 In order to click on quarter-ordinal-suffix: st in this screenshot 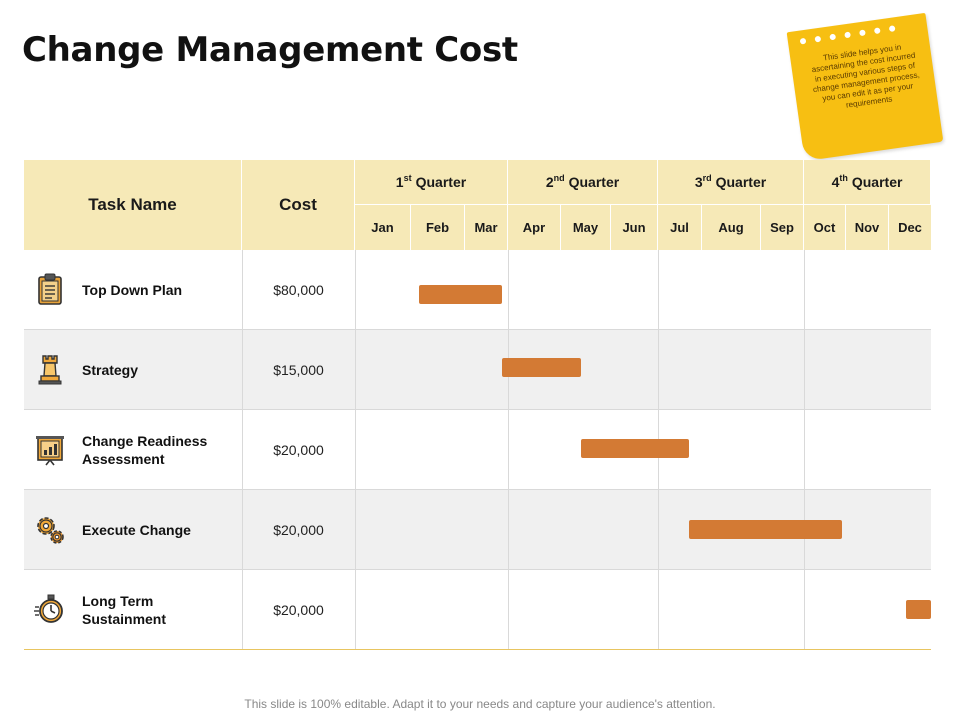, I will do `click(407, 178)`.